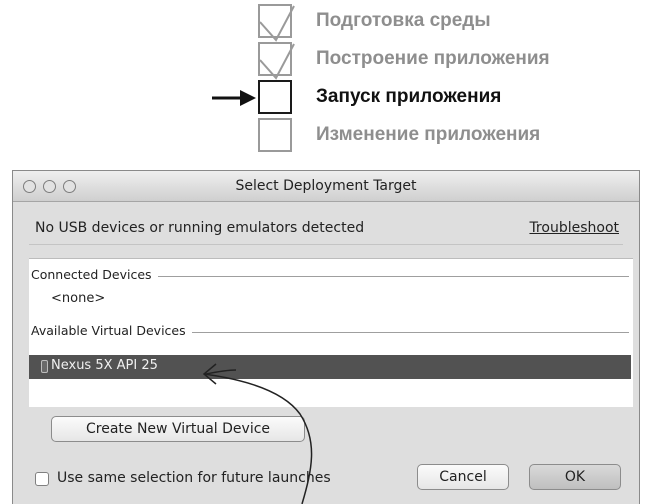  What do you see at coordinates (78, 298) in the screenshot?
I see `no-connected-device-text: <none>` at bounding box center [78, 298].